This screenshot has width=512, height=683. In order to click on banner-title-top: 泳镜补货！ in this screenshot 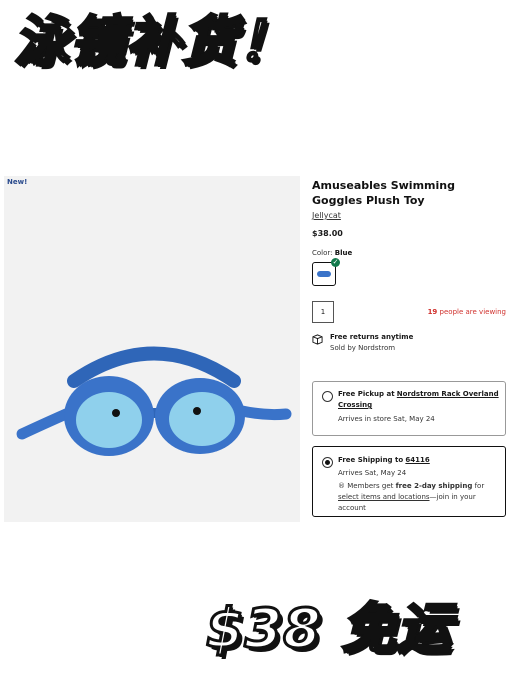, I will do `click(153, 42)`.